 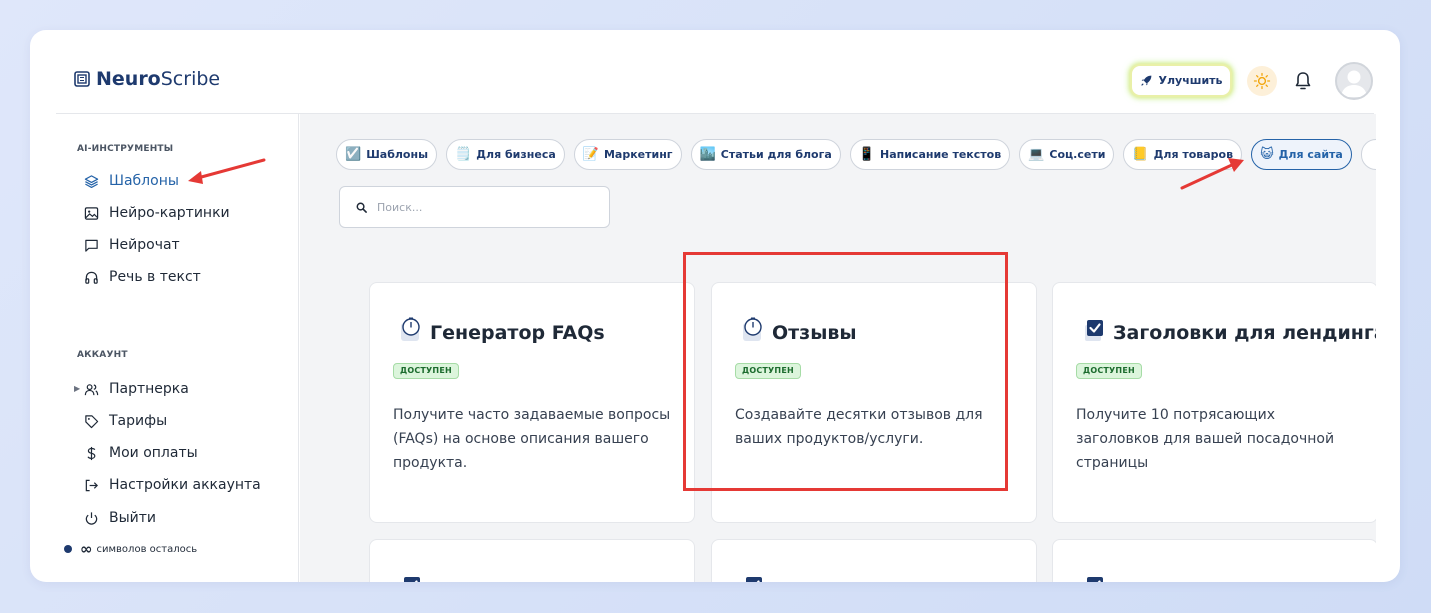 I want to click on sidebar-item-neuro-images: Нейро-картинки, so click(x=157, y=213).